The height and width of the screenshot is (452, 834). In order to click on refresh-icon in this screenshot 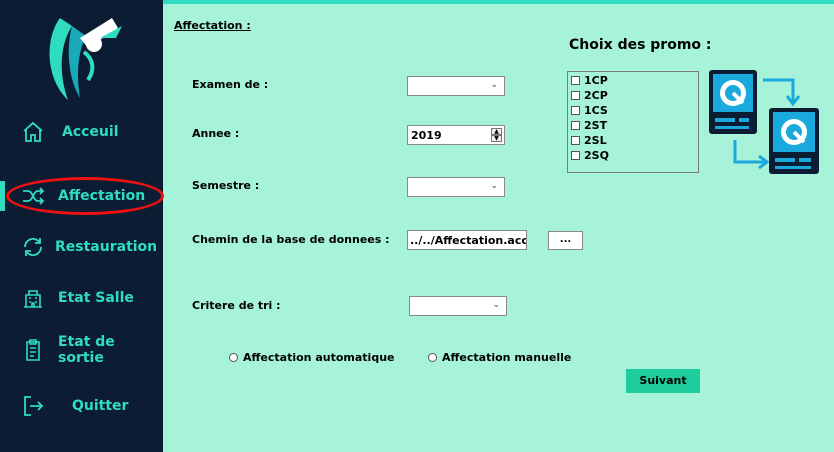, I will do `click(33, 247)`.